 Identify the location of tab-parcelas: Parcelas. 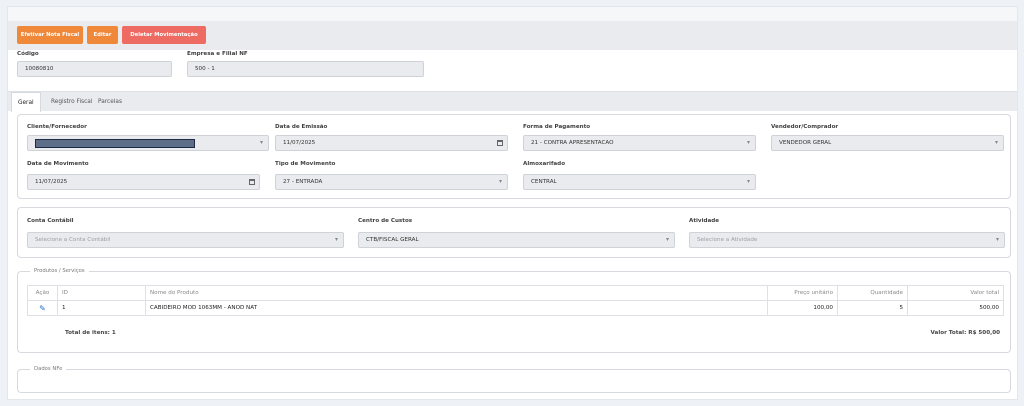
(110, 102).